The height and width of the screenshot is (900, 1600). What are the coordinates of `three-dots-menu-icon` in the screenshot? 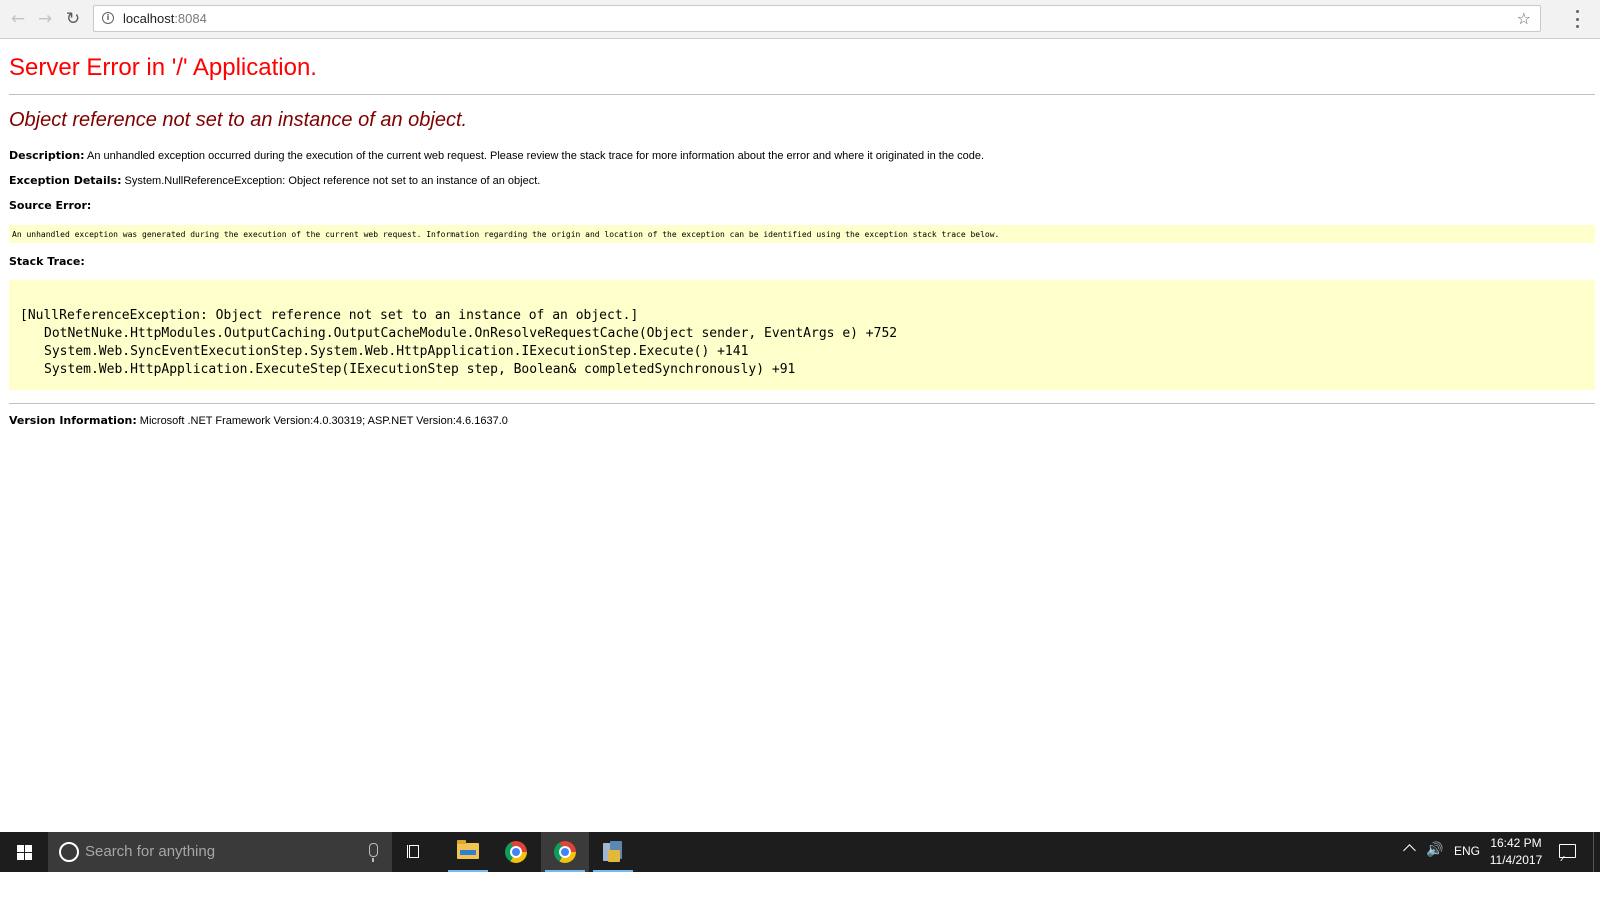 It's located at (1578, 19).